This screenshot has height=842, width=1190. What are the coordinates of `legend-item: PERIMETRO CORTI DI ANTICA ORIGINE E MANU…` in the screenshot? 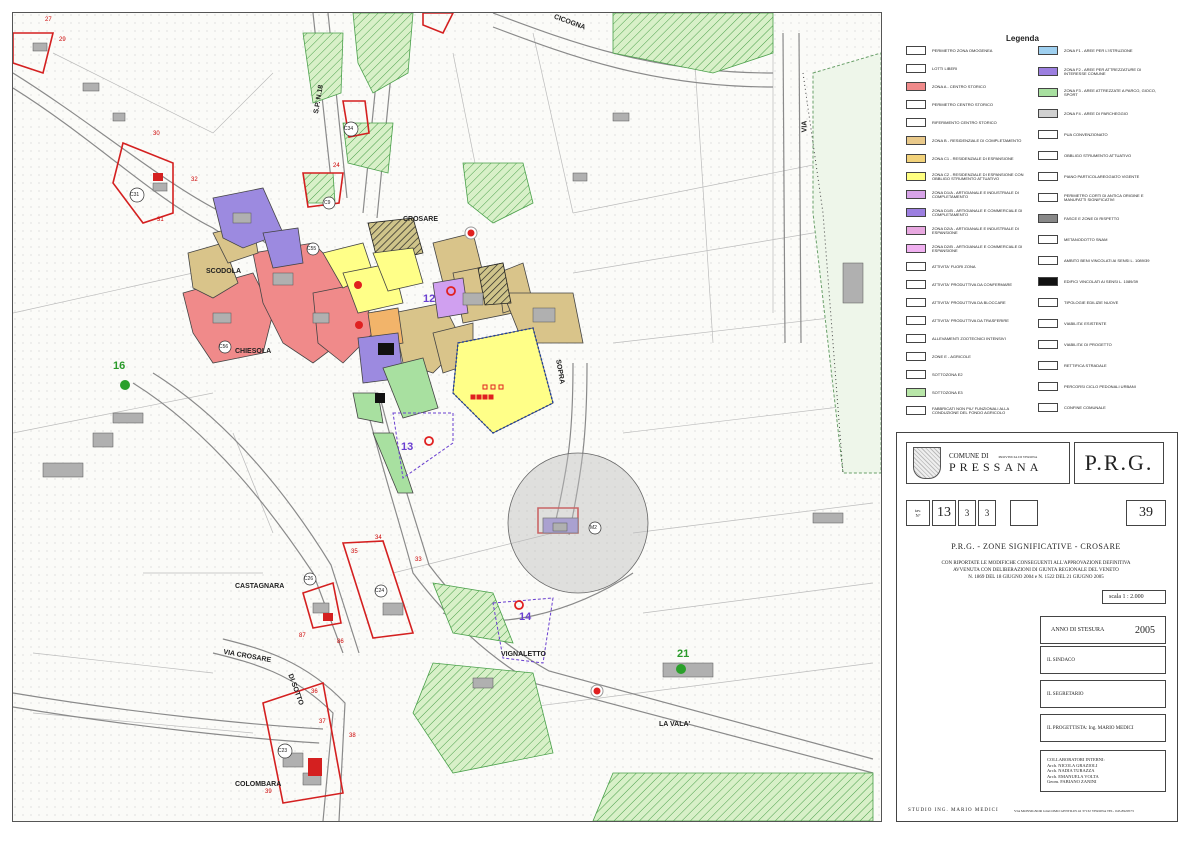 It's located at (1101, 197).